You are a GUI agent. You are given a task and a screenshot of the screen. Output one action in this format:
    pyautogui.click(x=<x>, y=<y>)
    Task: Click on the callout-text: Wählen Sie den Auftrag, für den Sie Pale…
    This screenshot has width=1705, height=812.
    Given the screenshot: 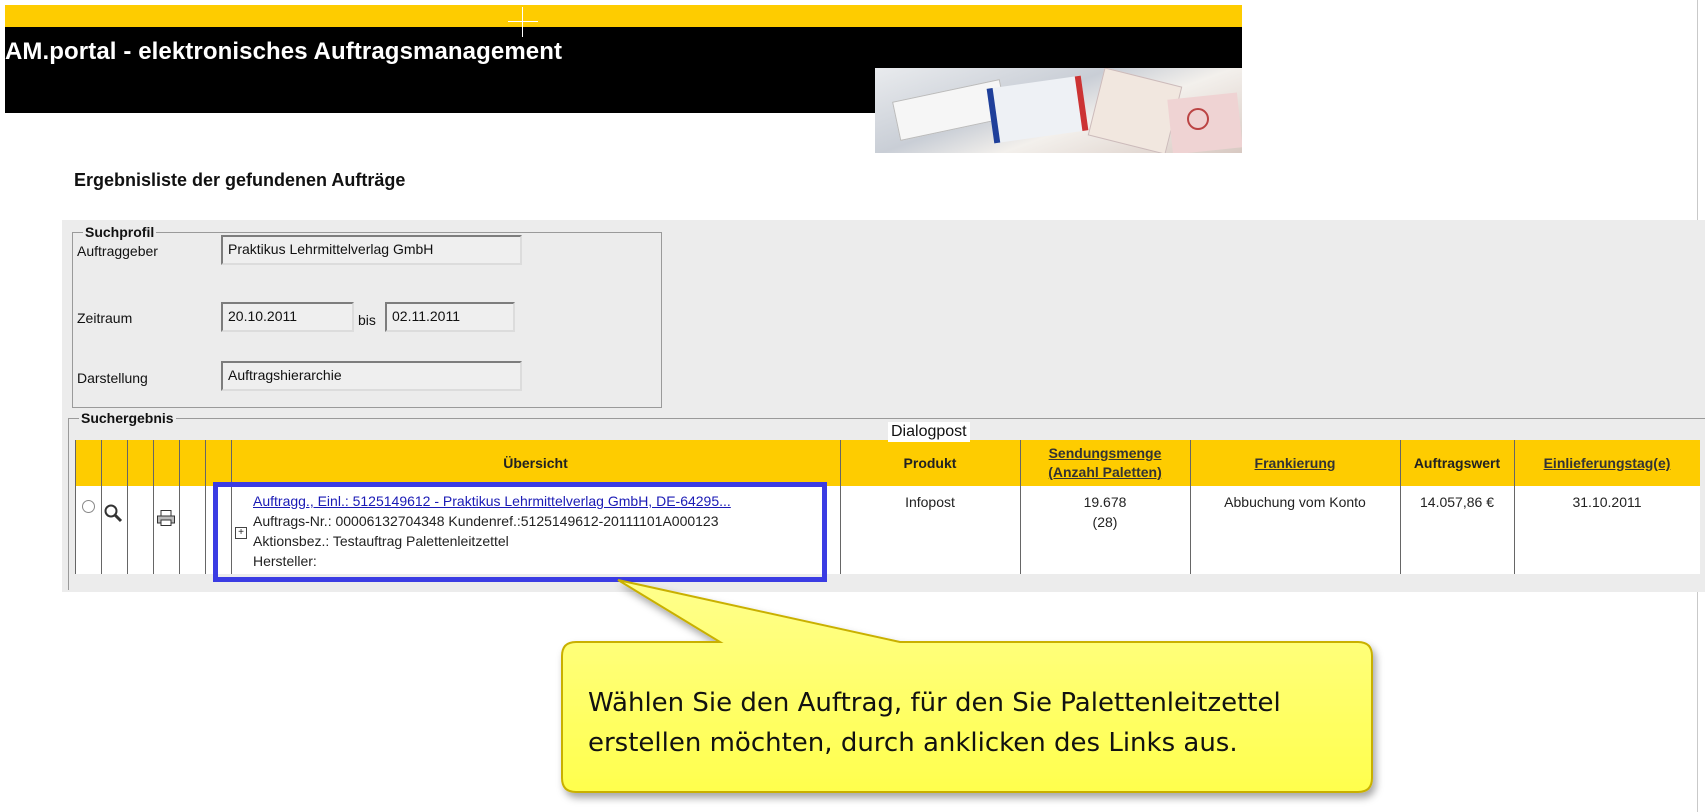 What is the action you would take?
    pyautogui.click(x=938, y=723)
    